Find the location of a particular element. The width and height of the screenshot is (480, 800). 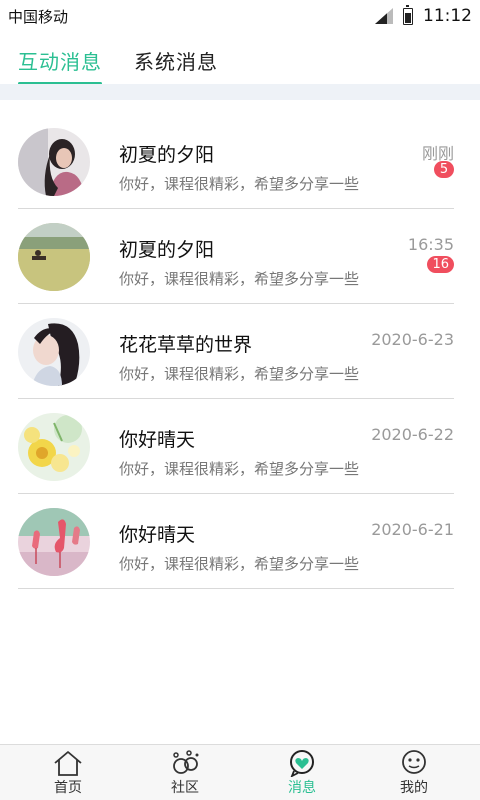

sender-name: 花花草草的世界 is located at coordinates (186, 345).